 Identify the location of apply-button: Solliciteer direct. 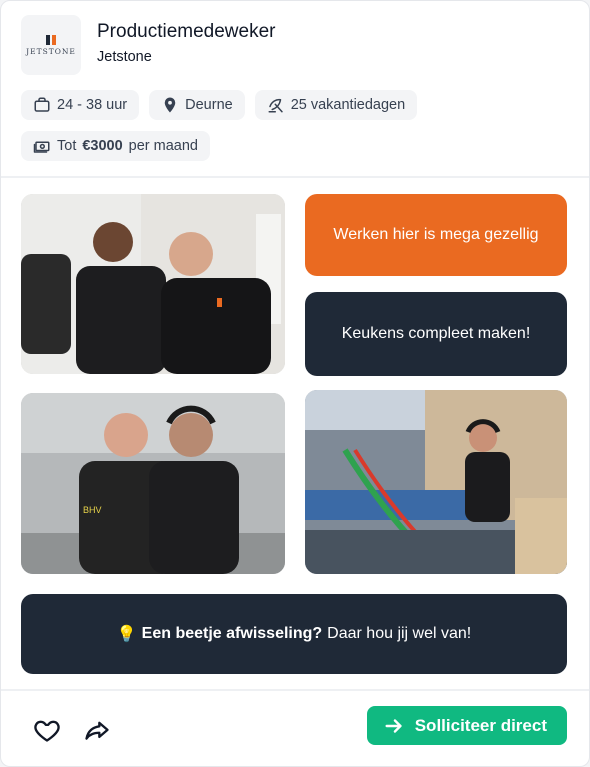
(466, 725).